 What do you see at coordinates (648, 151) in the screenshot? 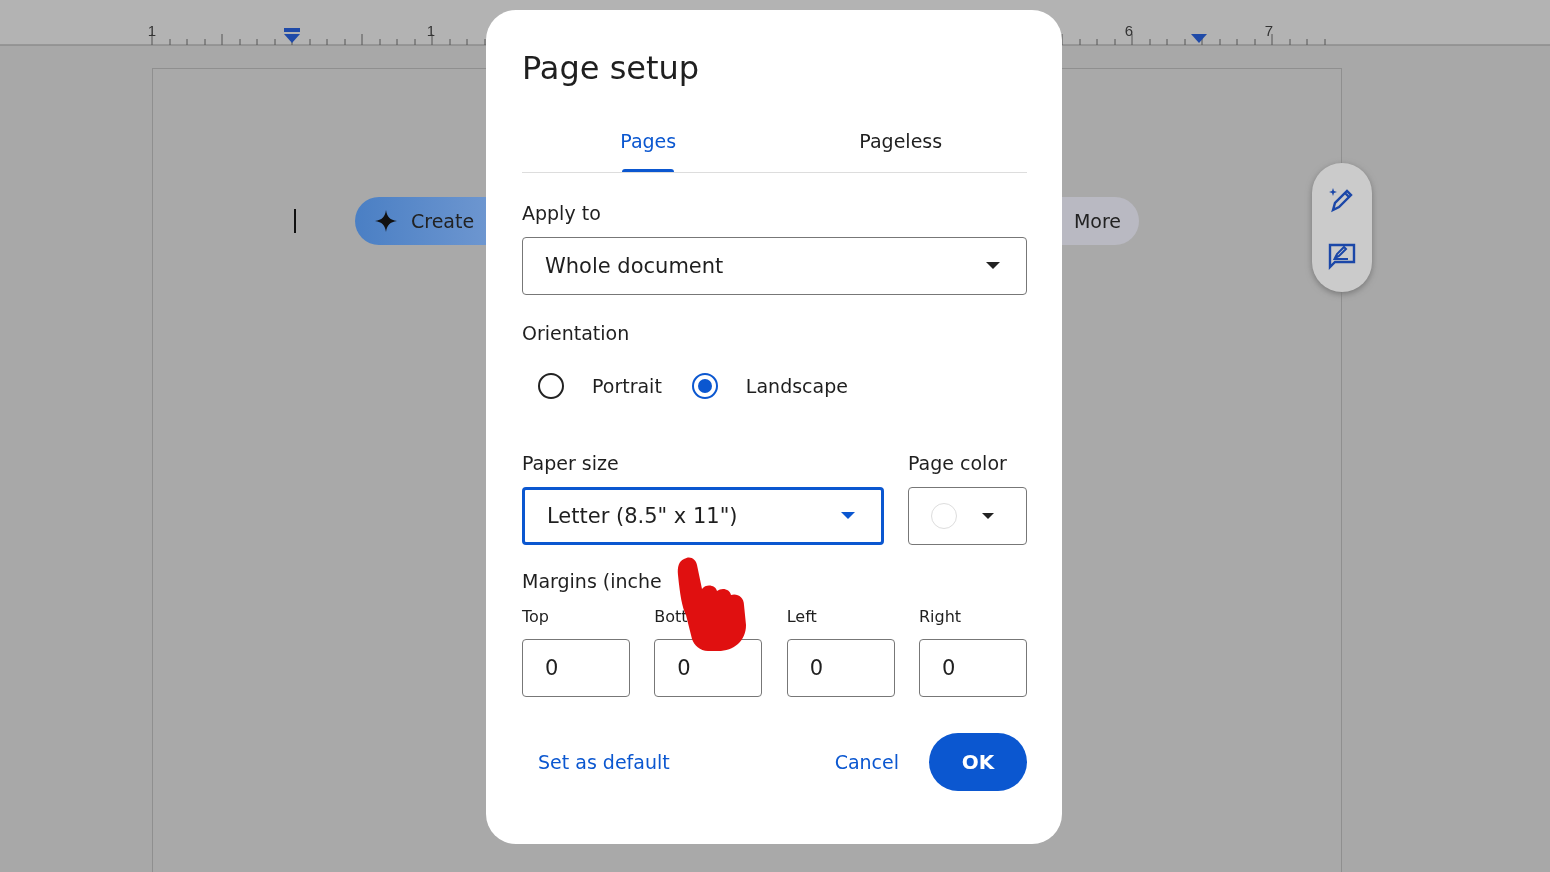
I see `tab: Pages` at bounding box center [648, 151].